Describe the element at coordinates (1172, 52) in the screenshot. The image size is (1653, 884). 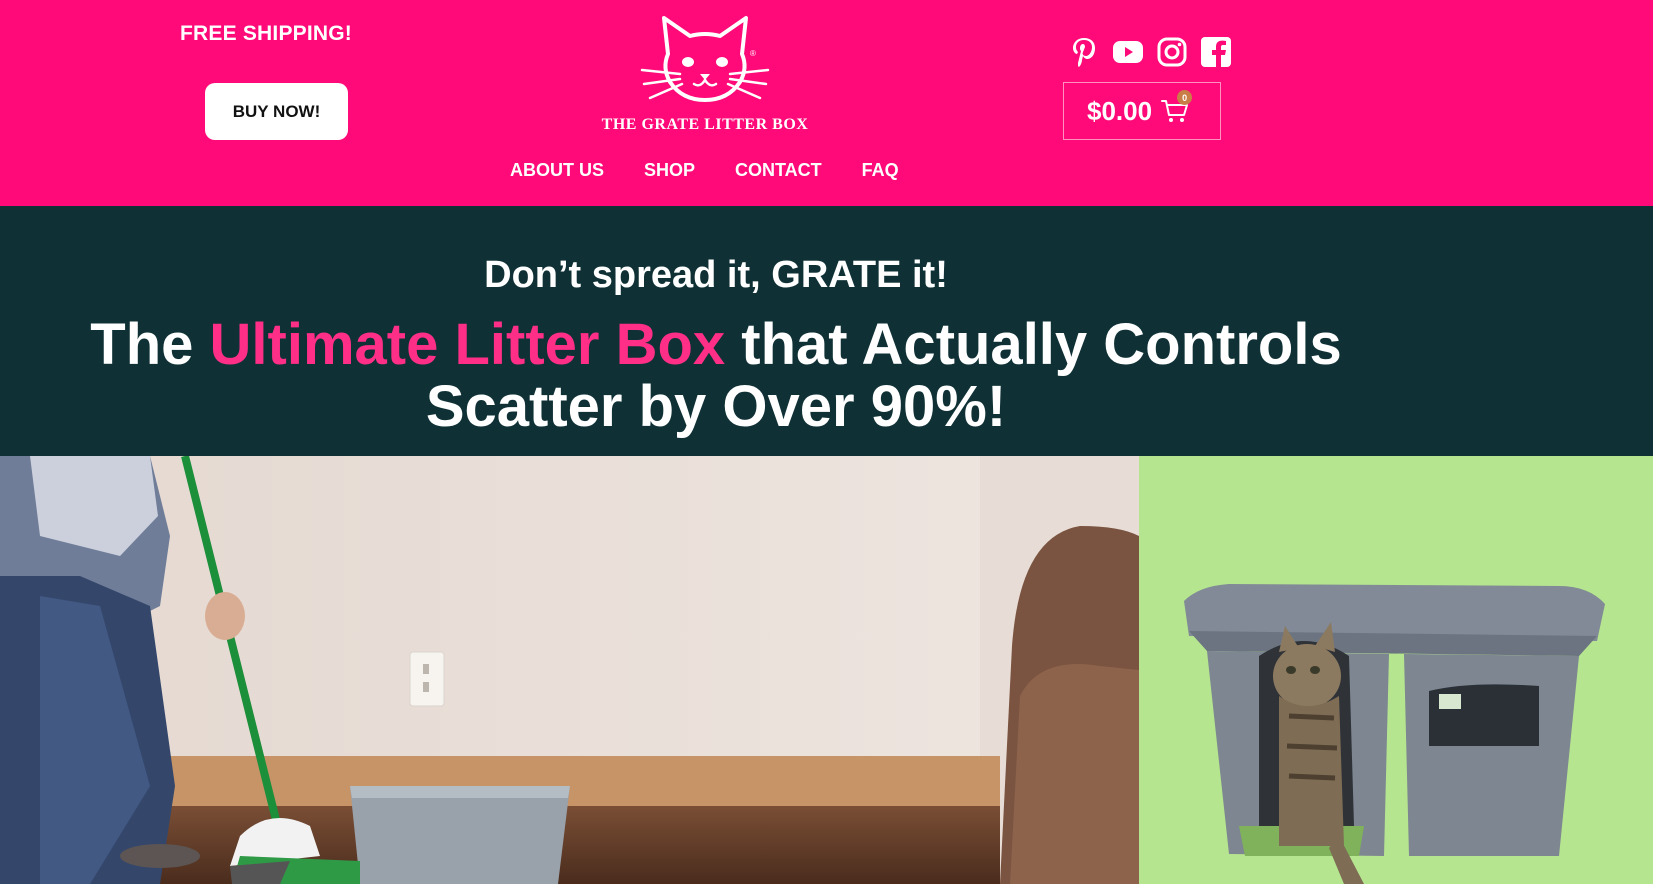
I see `instagram-icon` at that location.